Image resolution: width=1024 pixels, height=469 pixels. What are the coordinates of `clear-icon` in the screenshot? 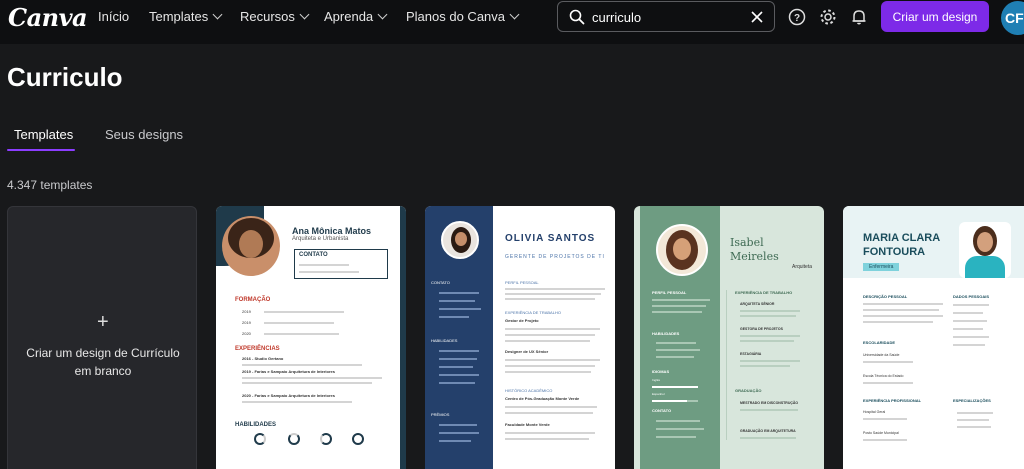 It's located at (757, 17).